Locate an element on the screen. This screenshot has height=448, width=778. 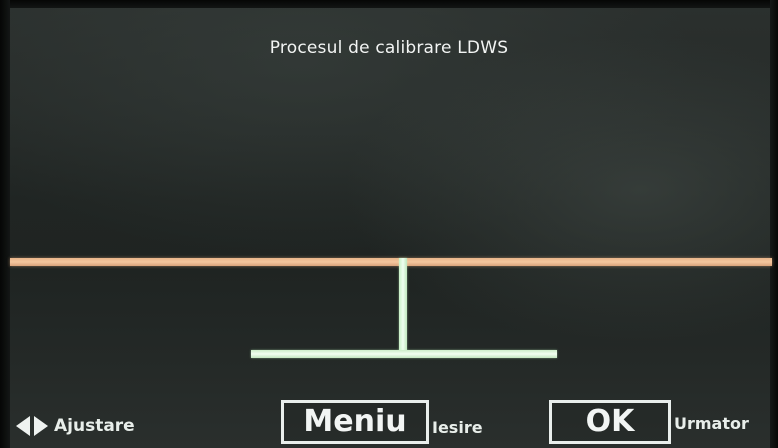
center-marker-baseline is located at coordinates (404, 354).